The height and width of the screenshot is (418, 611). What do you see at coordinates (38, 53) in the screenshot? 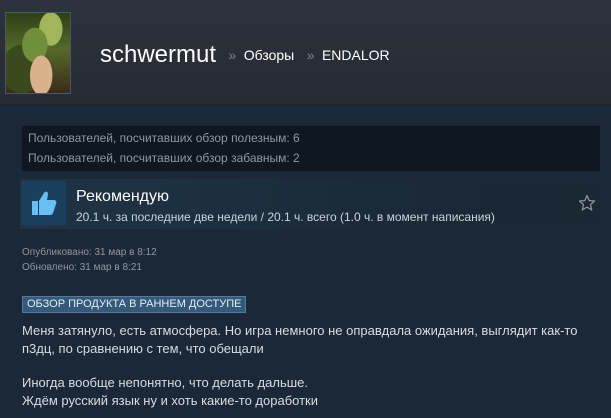
I see `avatar` at bounding box center [38, 53].